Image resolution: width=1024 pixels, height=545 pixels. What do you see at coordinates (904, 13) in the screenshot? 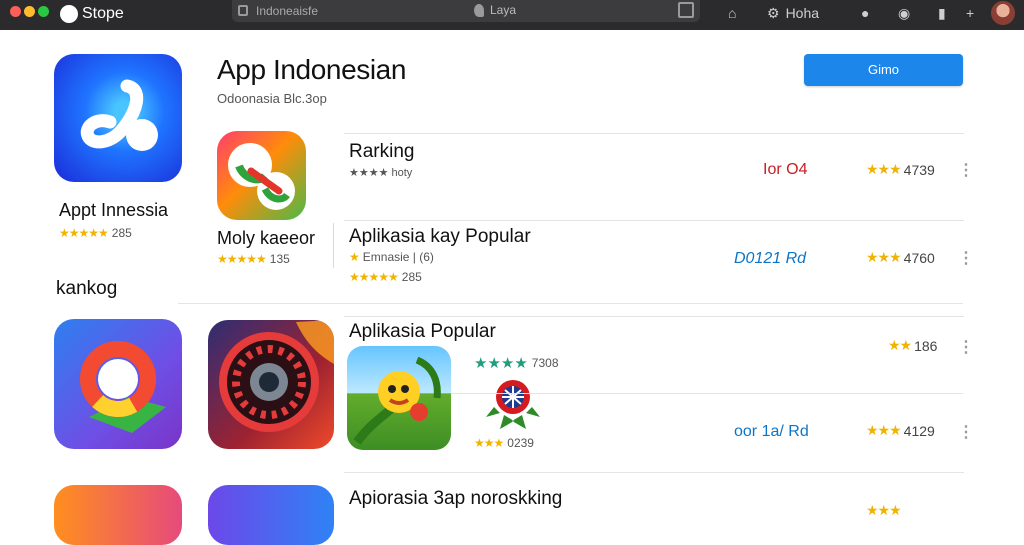
I see `compass-icon: ◉` at bounding box center [904, 13].